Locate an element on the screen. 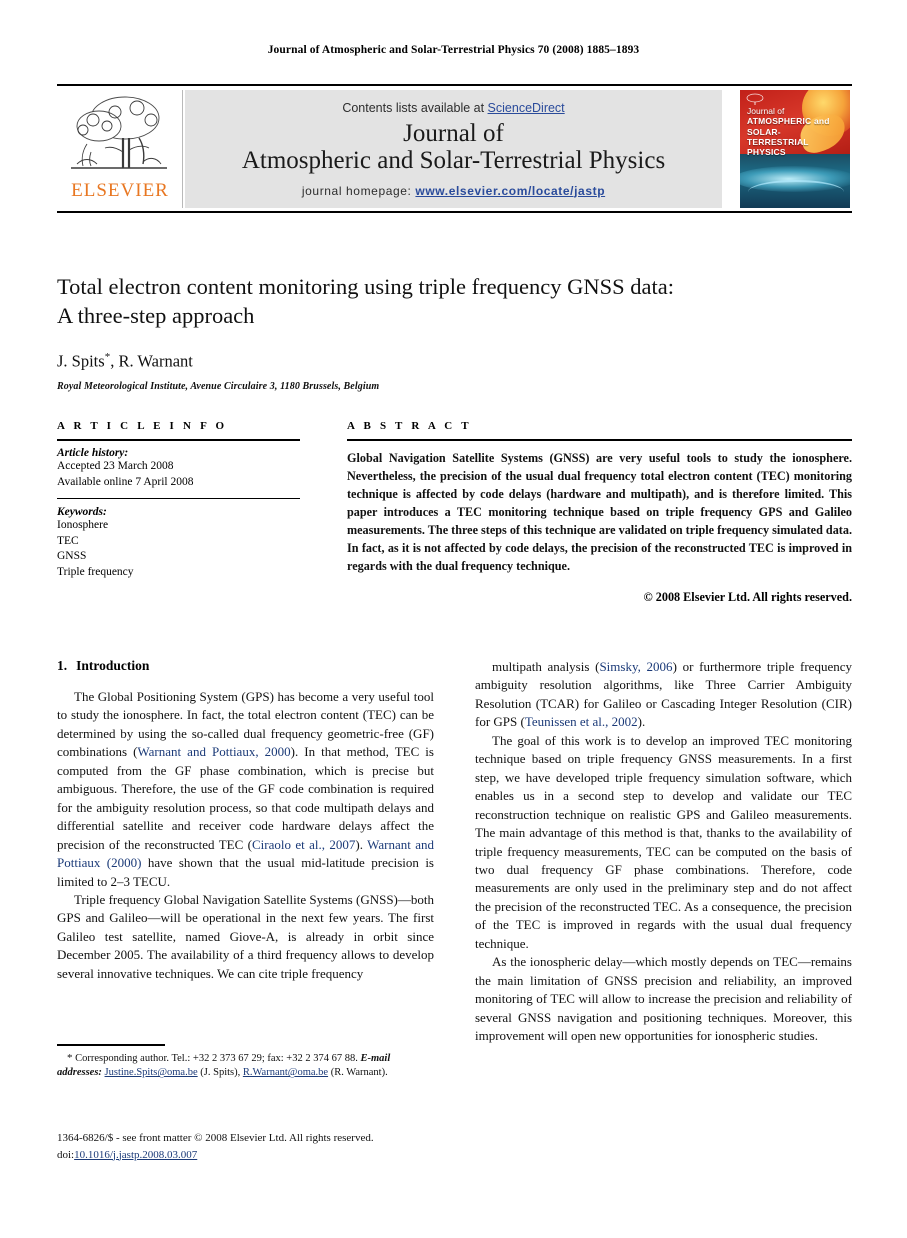 The width and height of the screenshot is (907, 1238). email-owner-warnant: (R. Warnant). is located at coordinates (358, 1073).